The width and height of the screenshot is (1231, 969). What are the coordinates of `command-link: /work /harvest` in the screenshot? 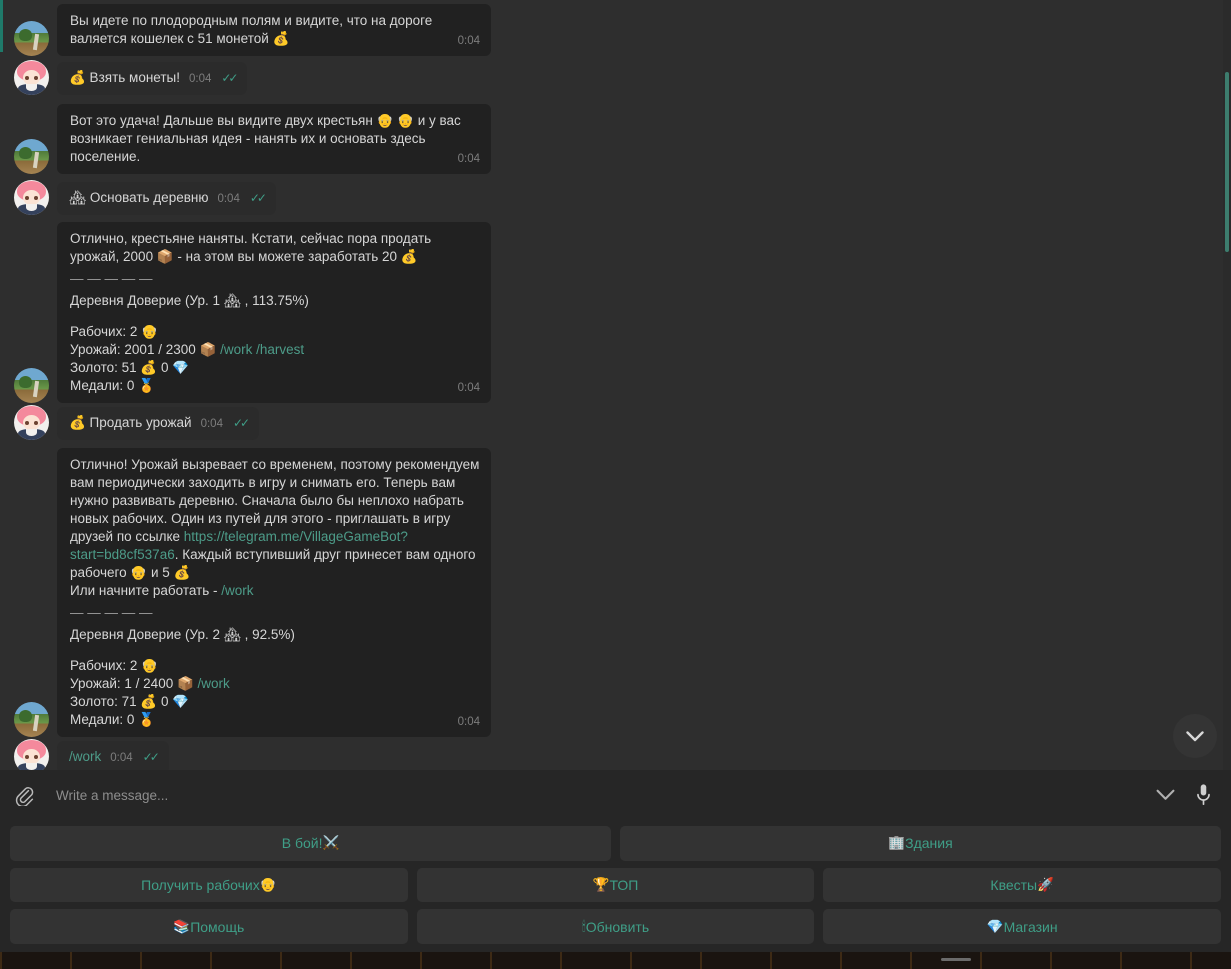 It's located at (262, 349).